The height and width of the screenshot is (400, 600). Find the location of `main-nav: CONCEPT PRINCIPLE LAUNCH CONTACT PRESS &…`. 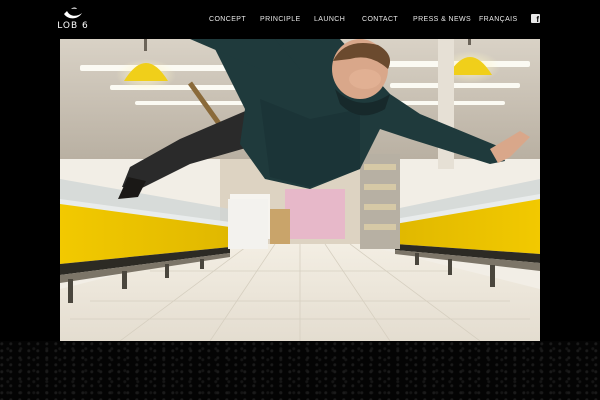

main-nav: CONCEPT PRINCIPLE LAUNCH CONTACT PRESS &… is located at coordinates (300, 20).